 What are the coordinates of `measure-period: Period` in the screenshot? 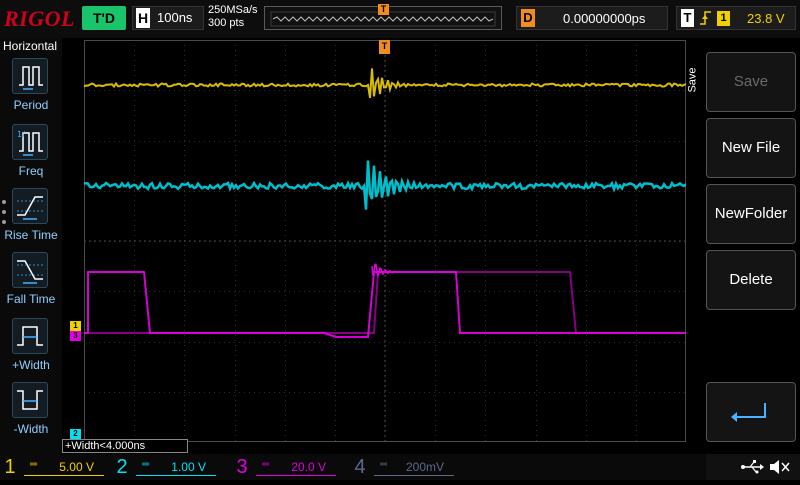 It's located at (31, 89).